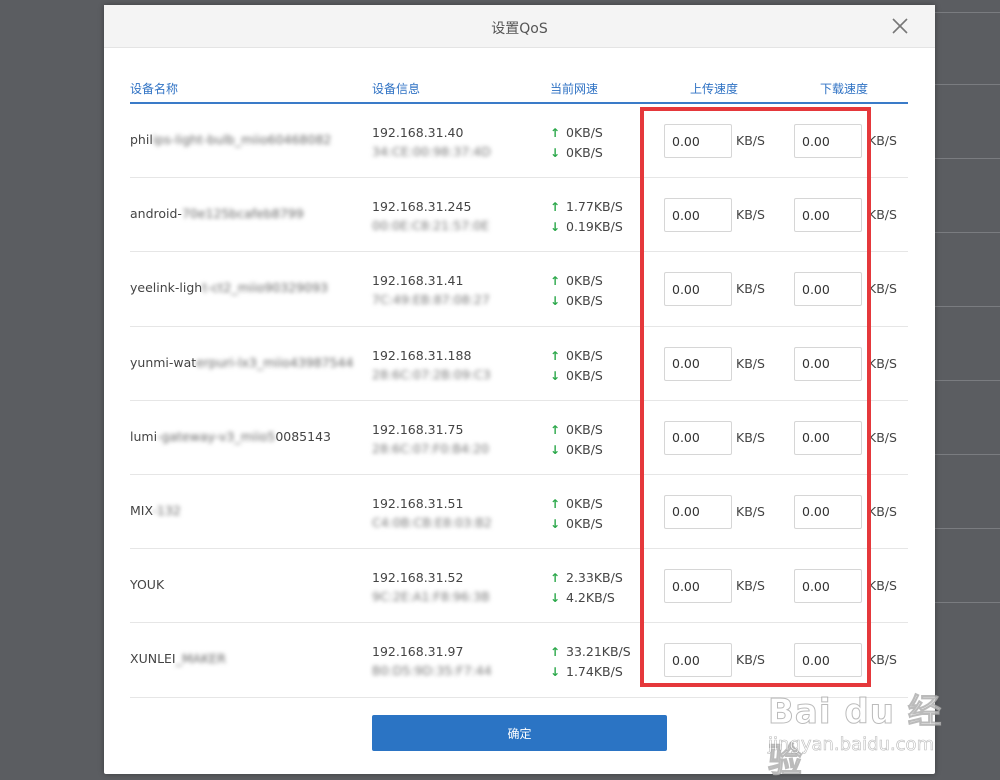  Describe the element at coordinates (275, 362) in the screenshot. I see `device-name-redacted: erpuri-lx3_miio43987544` at that location.